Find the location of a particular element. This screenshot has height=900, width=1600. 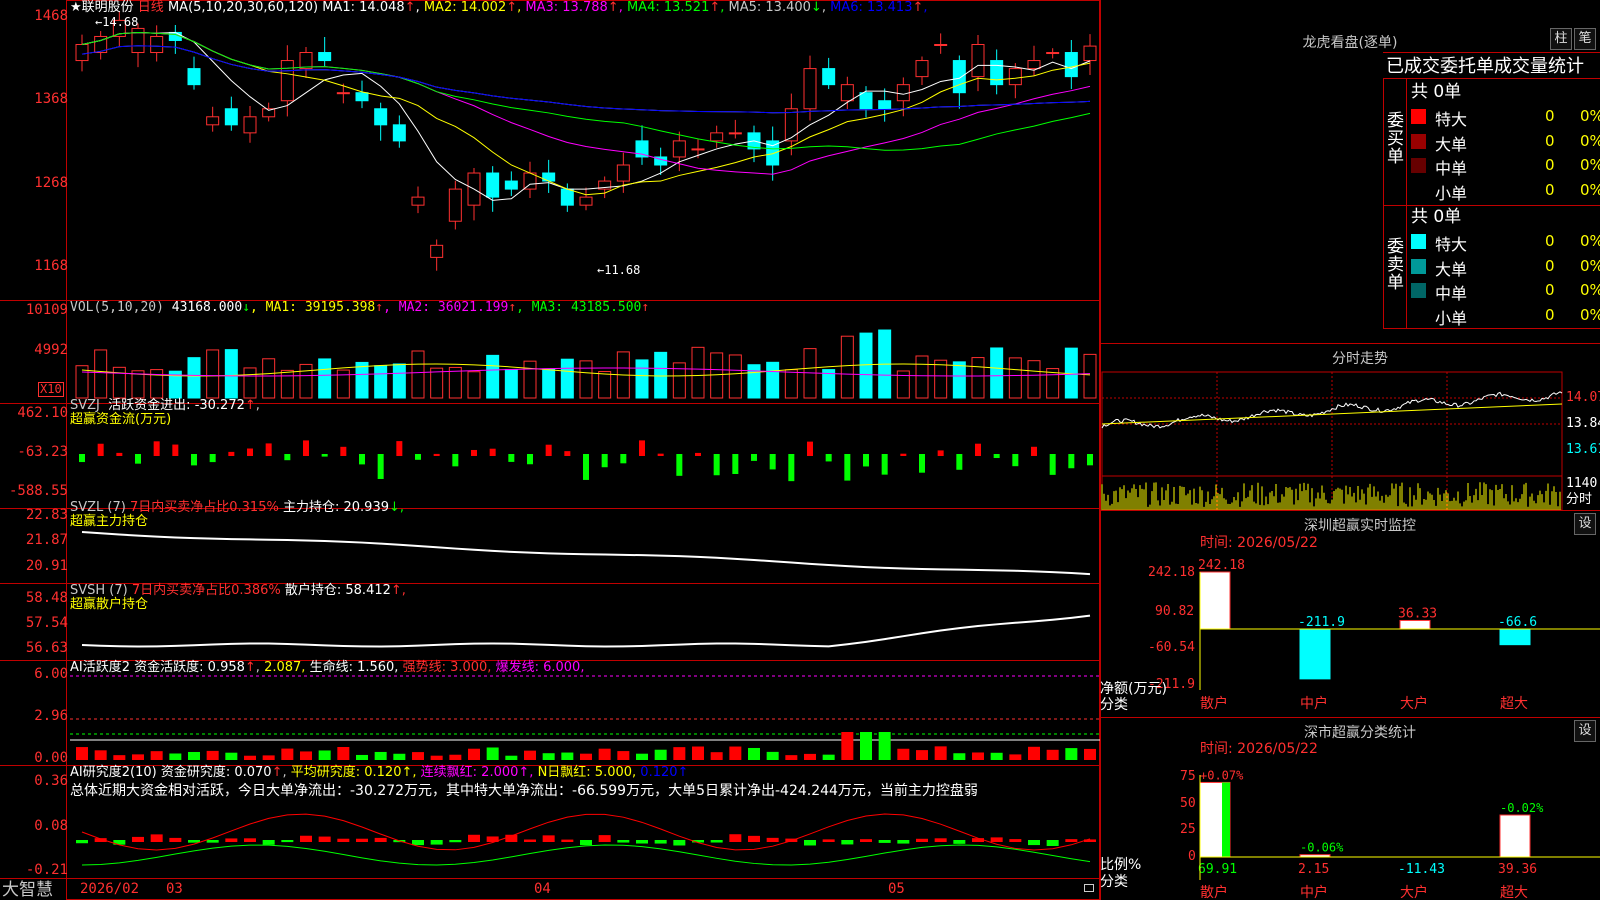

sz-class-axis-2: 50 is located at coordinates (1188, 803).